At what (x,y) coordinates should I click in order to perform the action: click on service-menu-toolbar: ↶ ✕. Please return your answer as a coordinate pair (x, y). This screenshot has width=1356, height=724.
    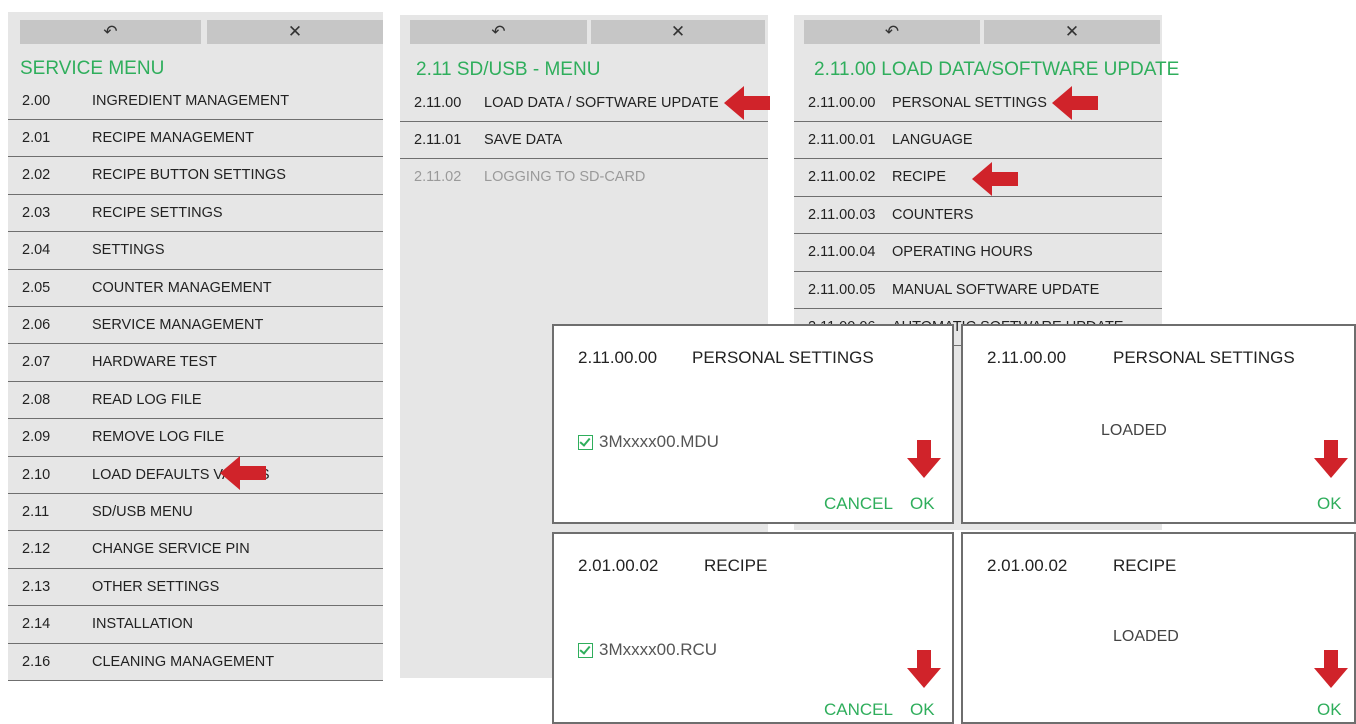
    Looking at the image, I should click on (195, 32).